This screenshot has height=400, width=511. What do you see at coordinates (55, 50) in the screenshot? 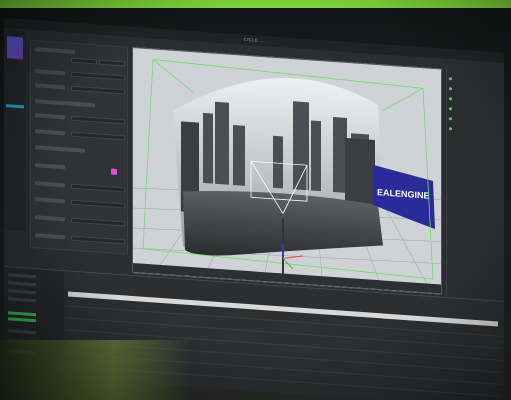
I see `details-header` at bounding box center [55, 50].